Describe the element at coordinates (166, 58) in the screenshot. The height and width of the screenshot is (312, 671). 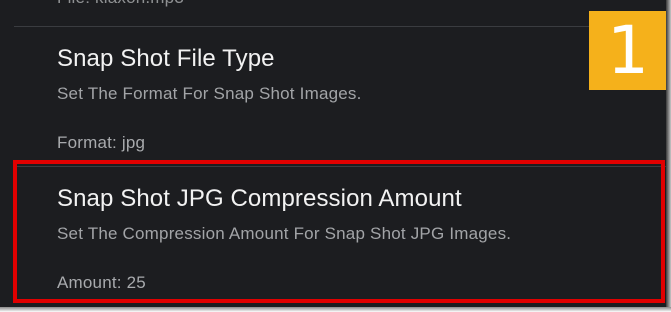
I see `setting-title: Snap Shot File Type` at that location.